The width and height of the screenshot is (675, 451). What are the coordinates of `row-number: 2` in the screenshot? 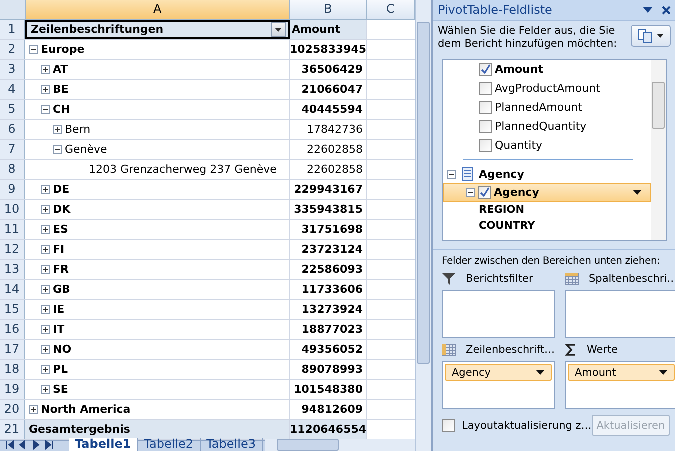 It's located at (12, 49).